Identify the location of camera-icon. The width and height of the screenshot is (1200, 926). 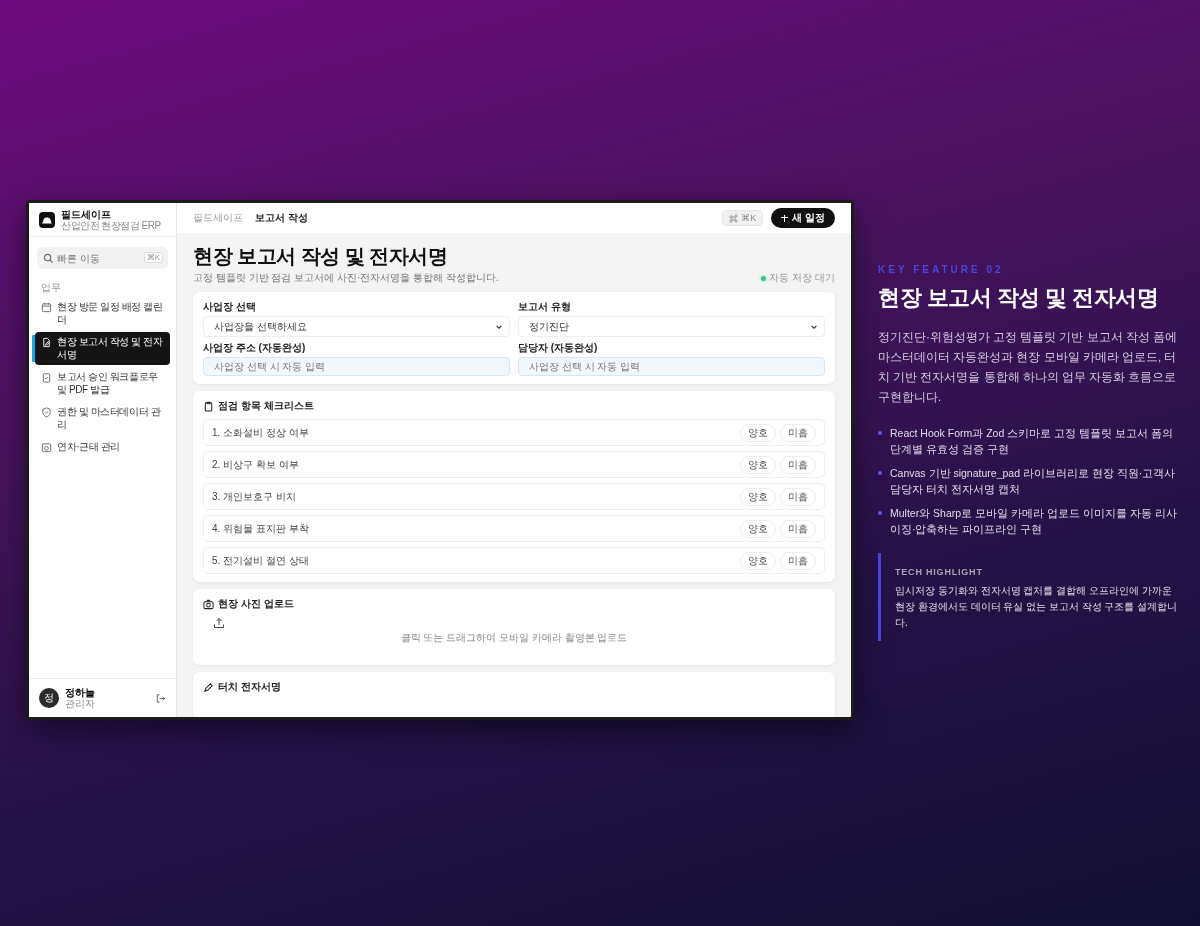
(208, 604).